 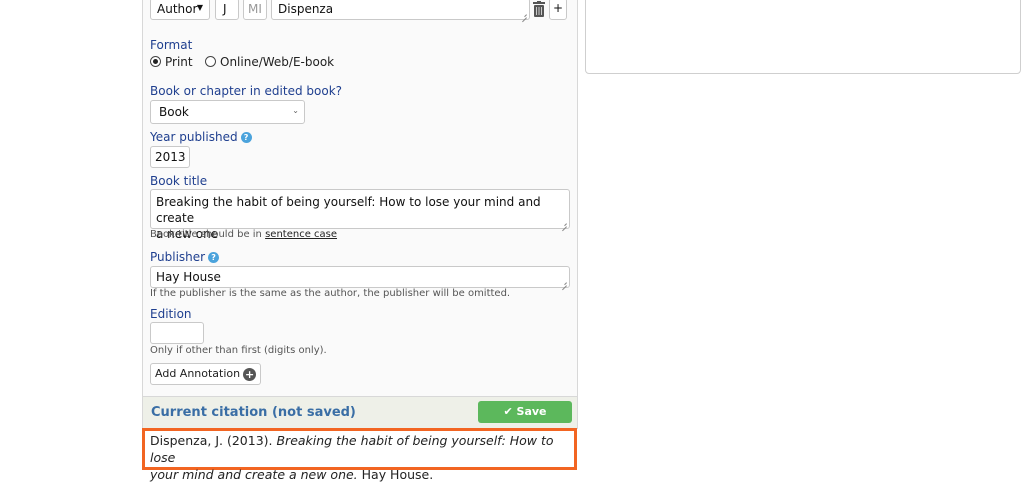 What do you see at coordinates (171, 314) in the screenshot?
I see `edition-label: Edition` at bounding box center [171, 314].